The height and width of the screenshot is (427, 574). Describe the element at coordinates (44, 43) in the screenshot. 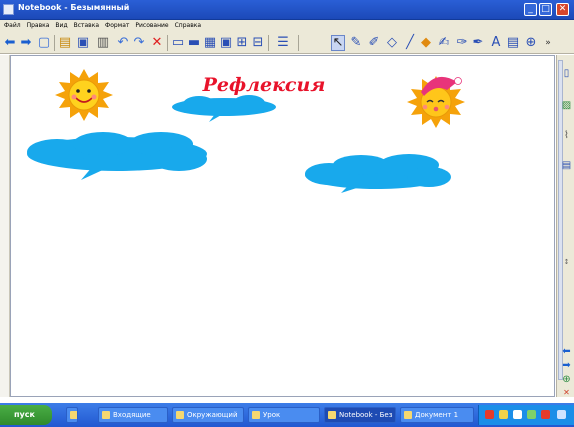

I see `new-page-icon: ▢` at that location.